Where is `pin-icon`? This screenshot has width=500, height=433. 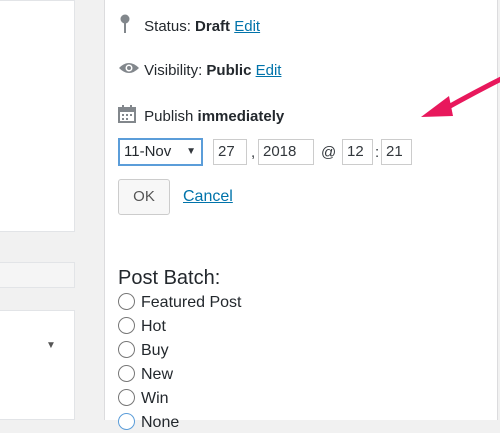 pin-icon is located at coordinates (129, 27).